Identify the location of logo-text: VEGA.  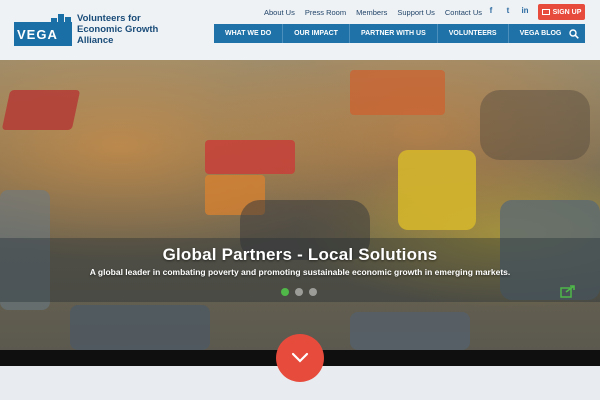
(37, 34).